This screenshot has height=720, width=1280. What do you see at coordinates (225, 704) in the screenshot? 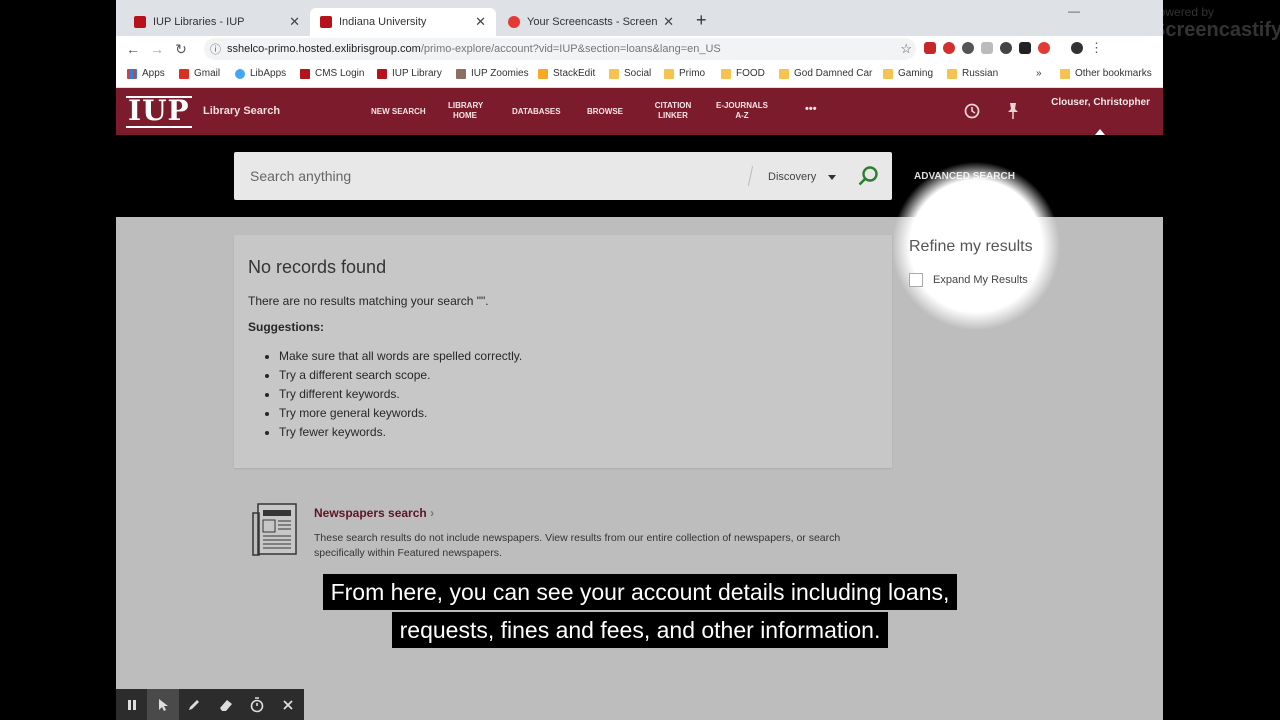
I see `eraser-icon` at bounding box center [225, 704].